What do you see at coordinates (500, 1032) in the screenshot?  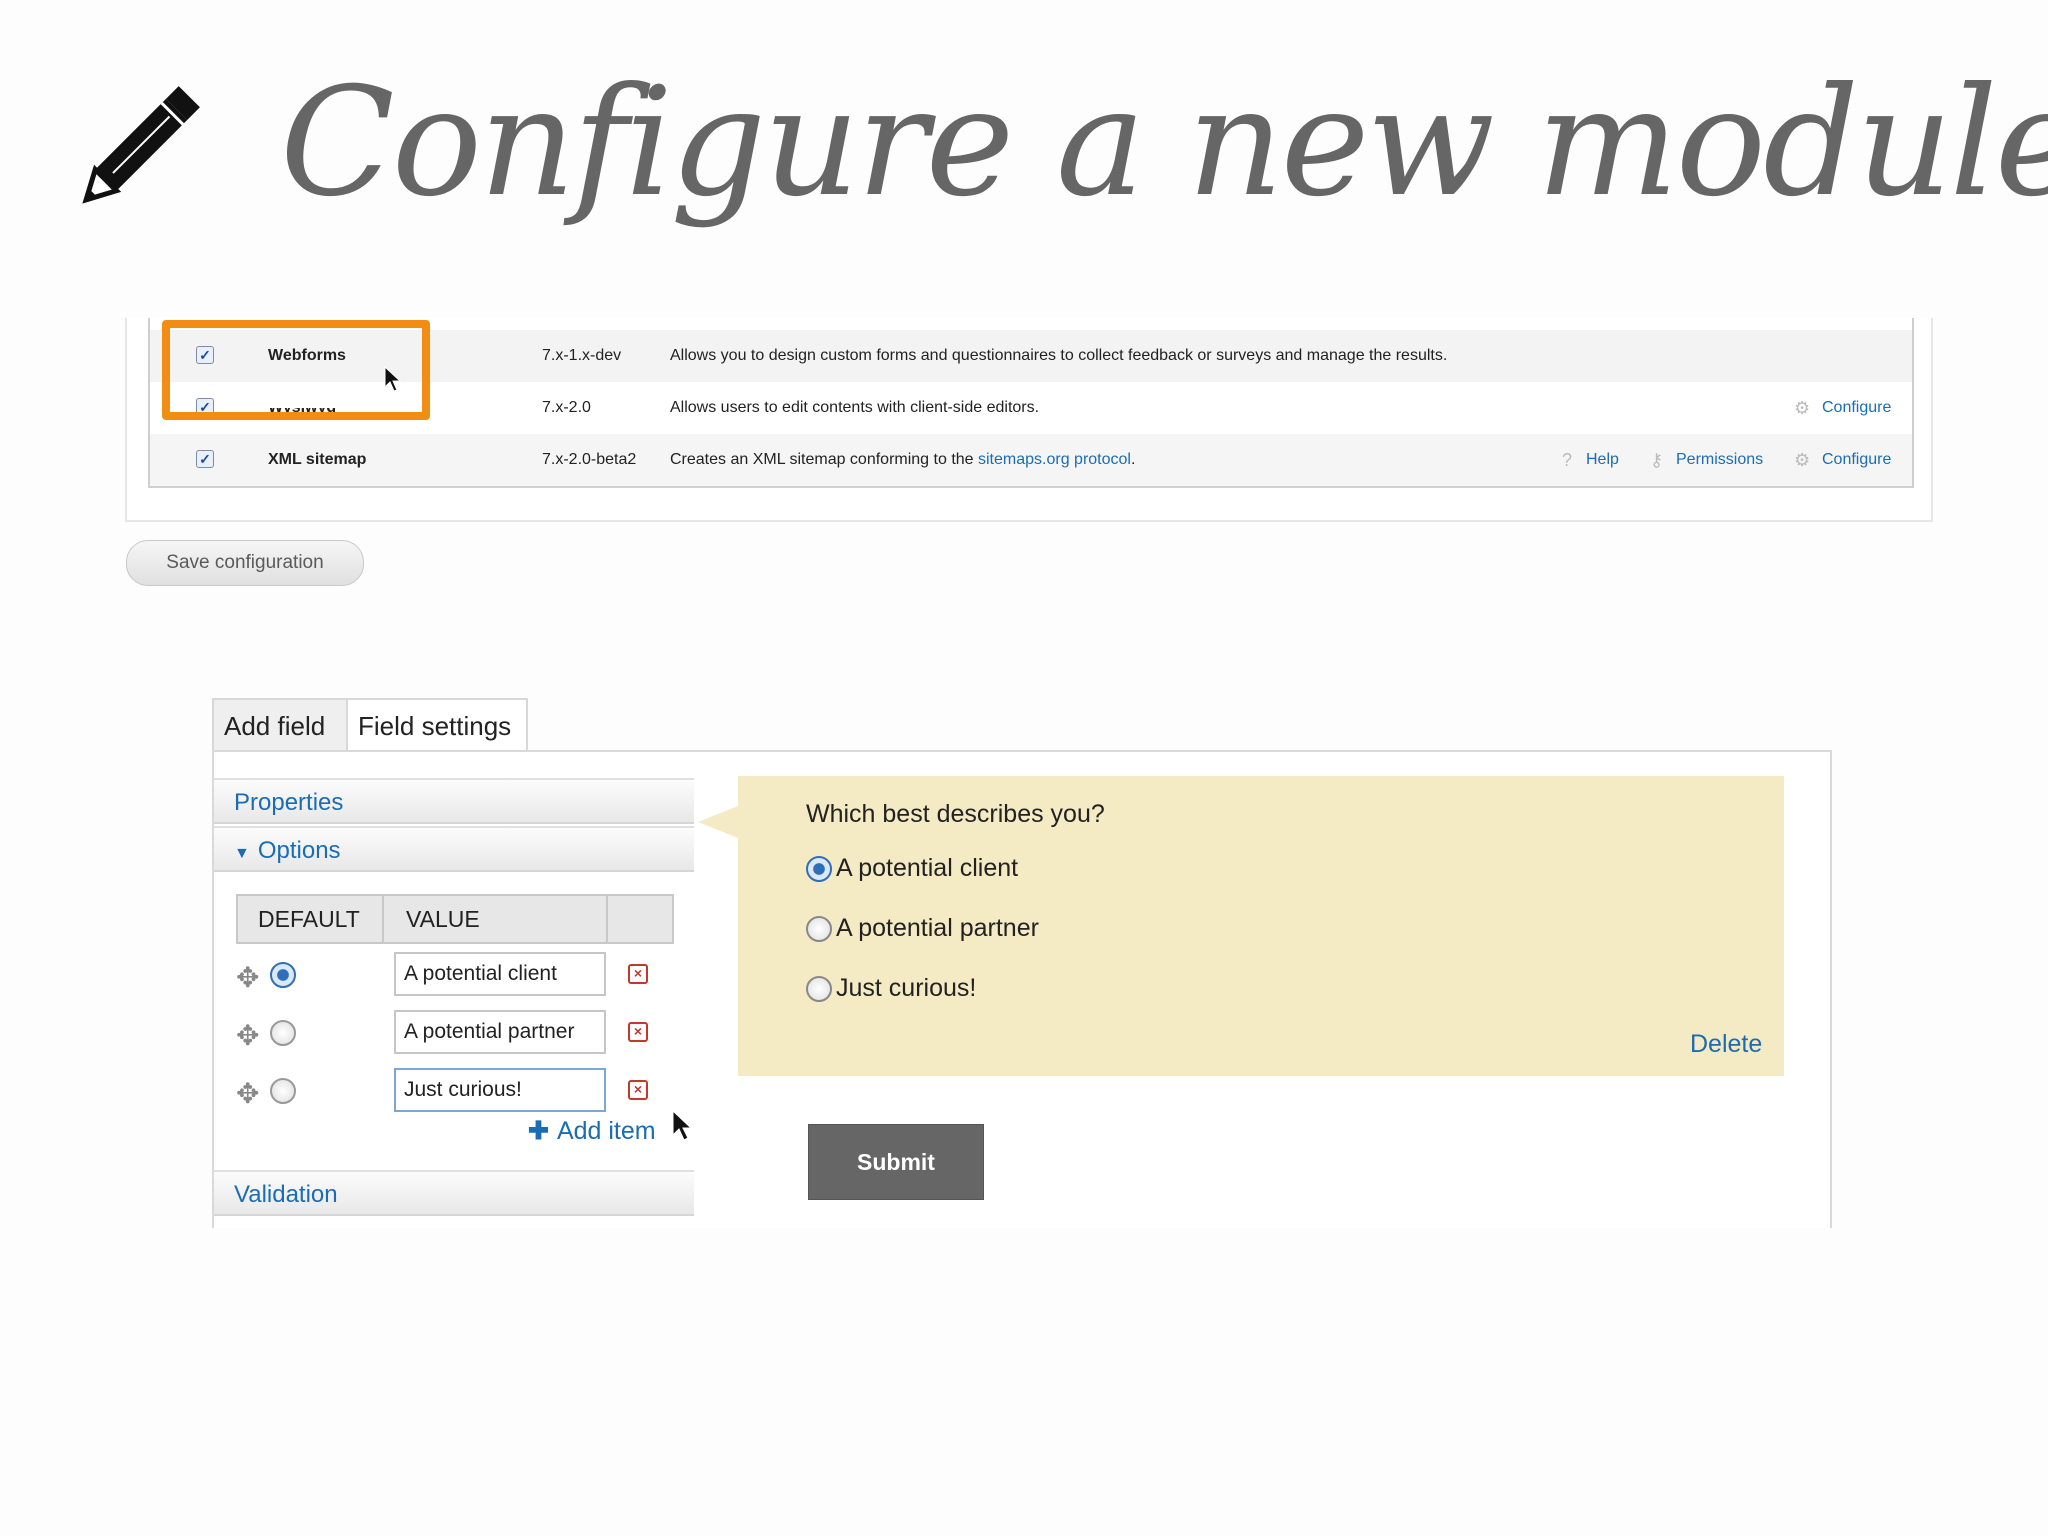 I see `option-value-input: A potential partner` at bounding box center [500, 1032].